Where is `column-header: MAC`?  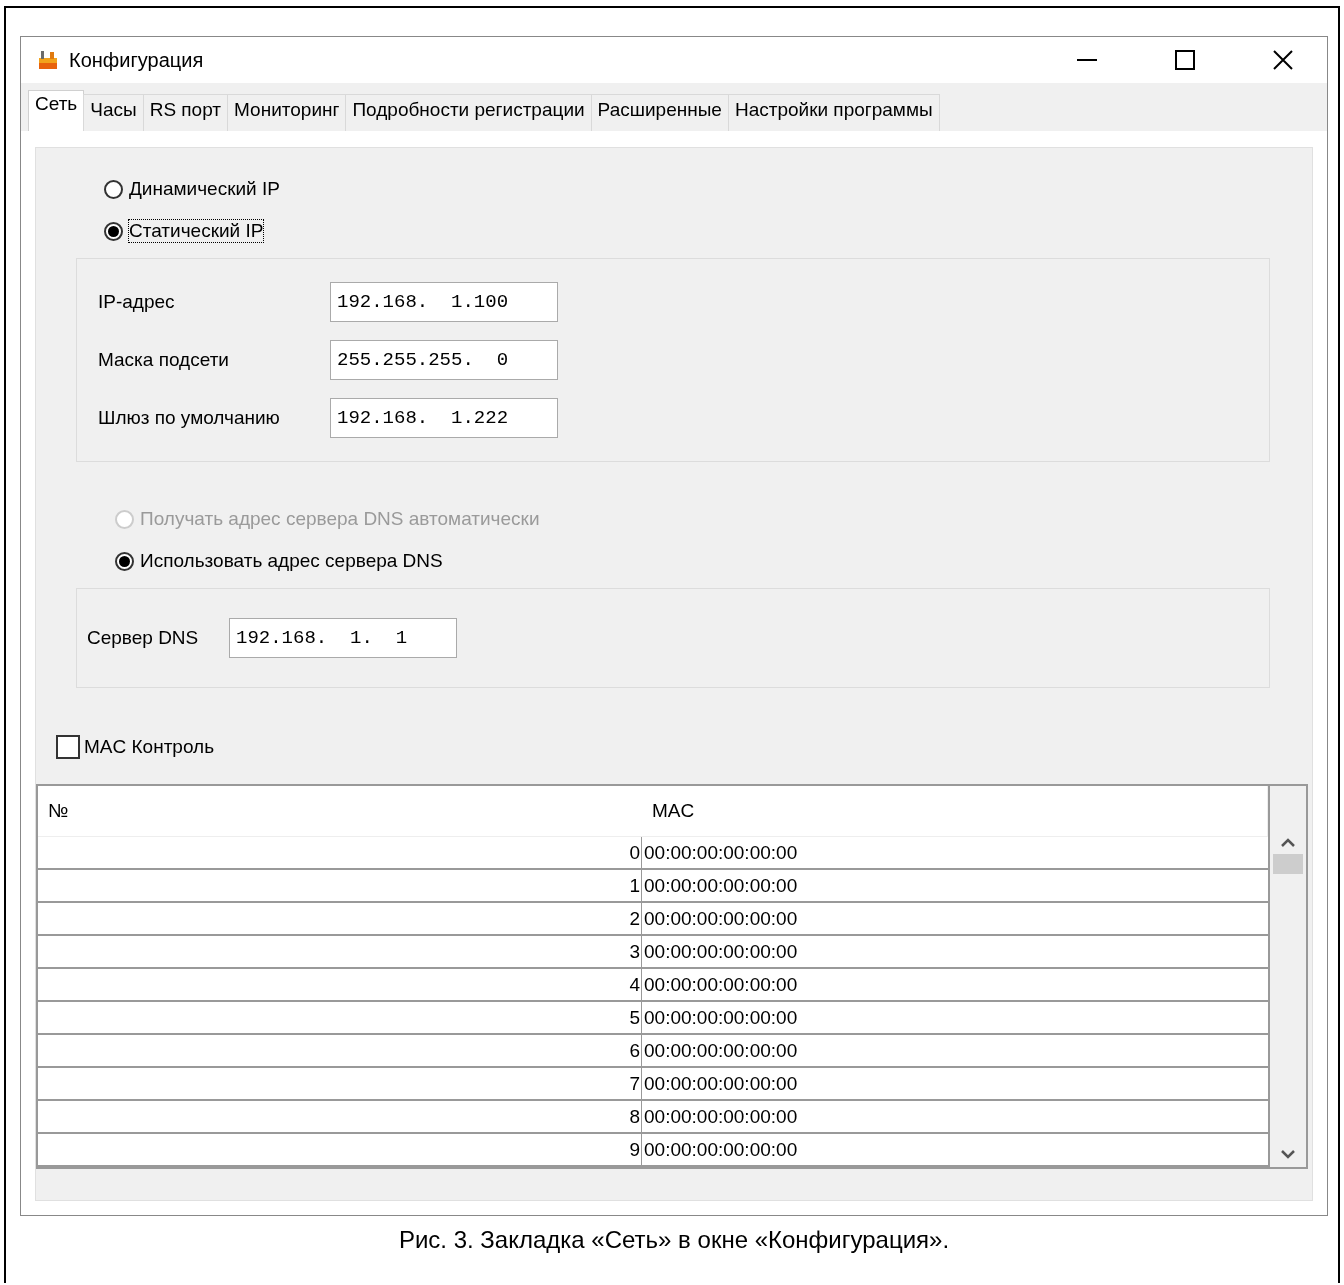 column-header: MAC is located at coordinates (955, 811).